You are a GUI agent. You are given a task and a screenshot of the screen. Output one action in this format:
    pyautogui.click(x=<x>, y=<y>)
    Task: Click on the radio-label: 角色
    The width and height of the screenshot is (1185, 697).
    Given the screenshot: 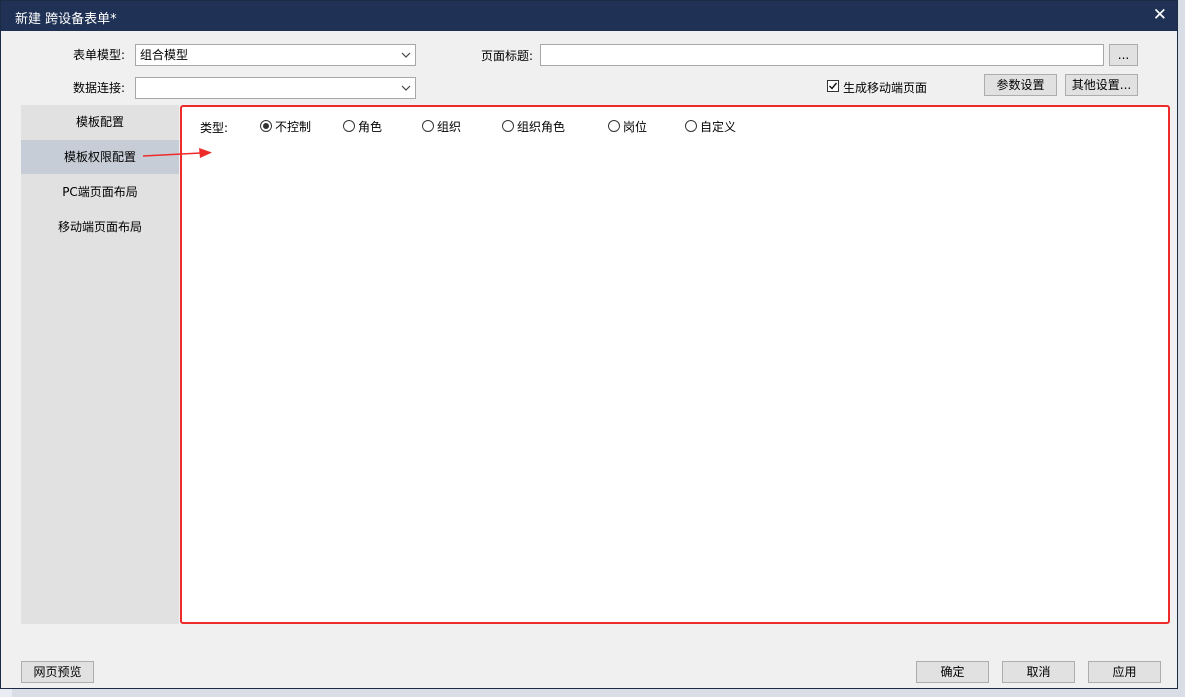 What is the action you would take?
    pyautogui.click(x=370, y=126)
    